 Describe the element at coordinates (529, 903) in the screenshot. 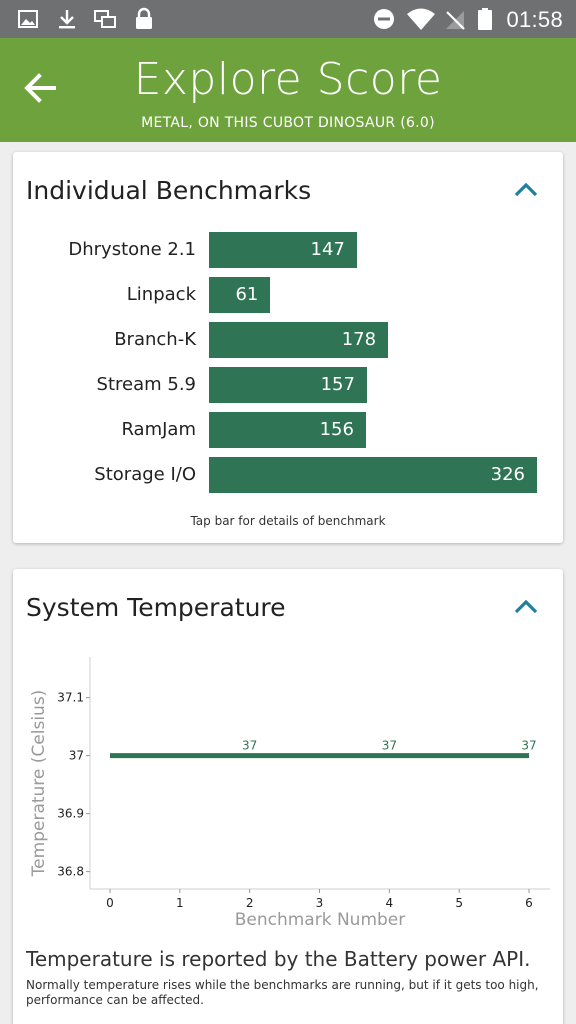

I see `x-tick-label: 6` at that location.